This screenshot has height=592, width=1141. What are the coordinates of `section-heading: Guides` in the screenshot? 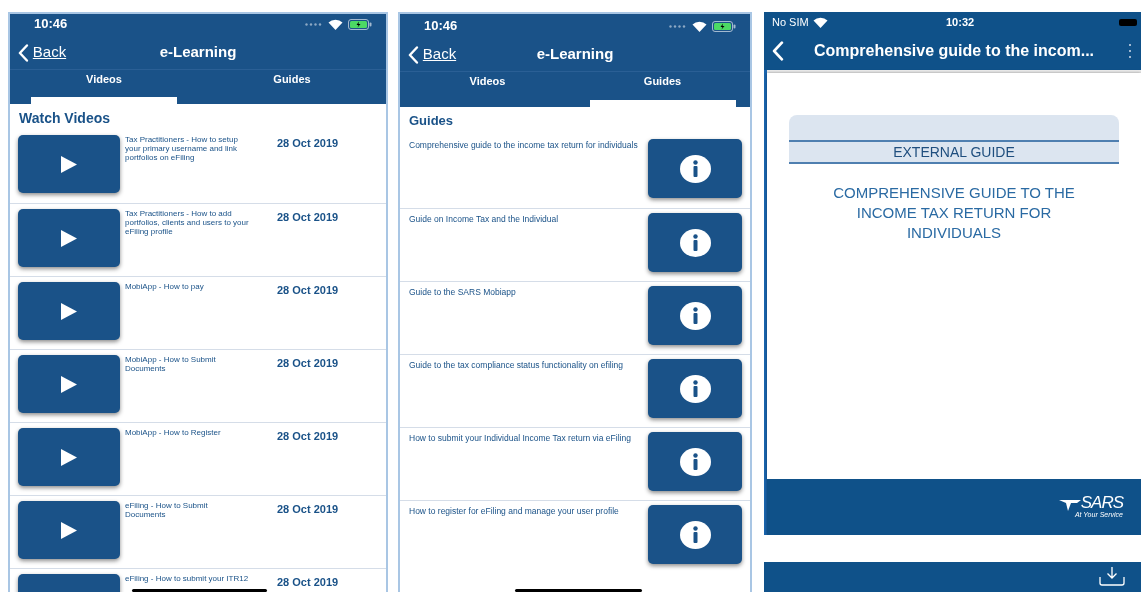 It's located at (431, 121).